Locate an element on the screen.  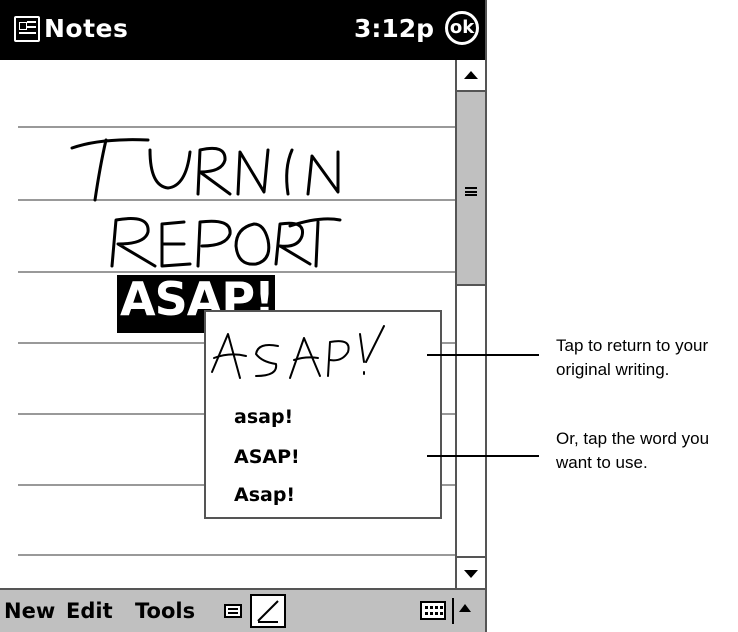
edit-menu: Edit is located at coordinates (89, 611).